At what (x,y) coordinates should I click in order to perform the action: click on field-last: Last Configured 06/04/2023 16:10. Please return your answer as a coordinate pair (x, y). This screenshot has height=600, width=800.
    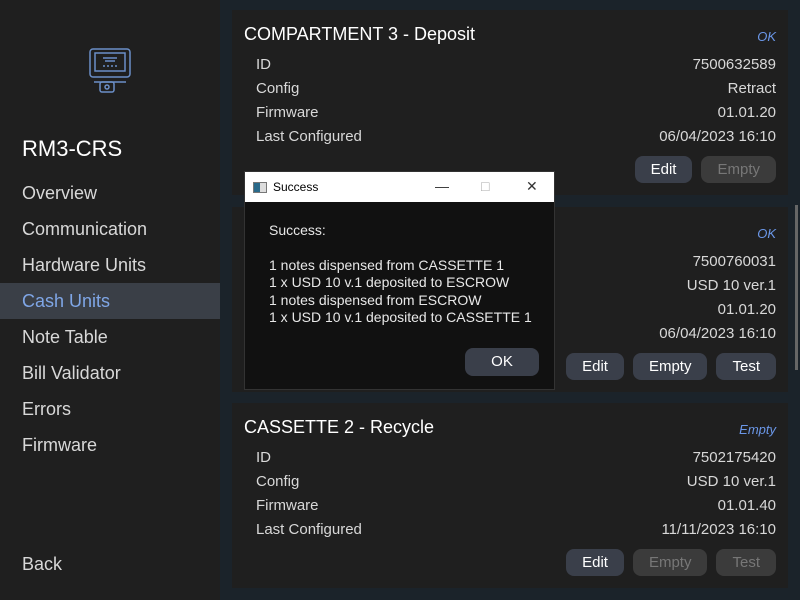
    Looking at the image, I should click on (516, 140).